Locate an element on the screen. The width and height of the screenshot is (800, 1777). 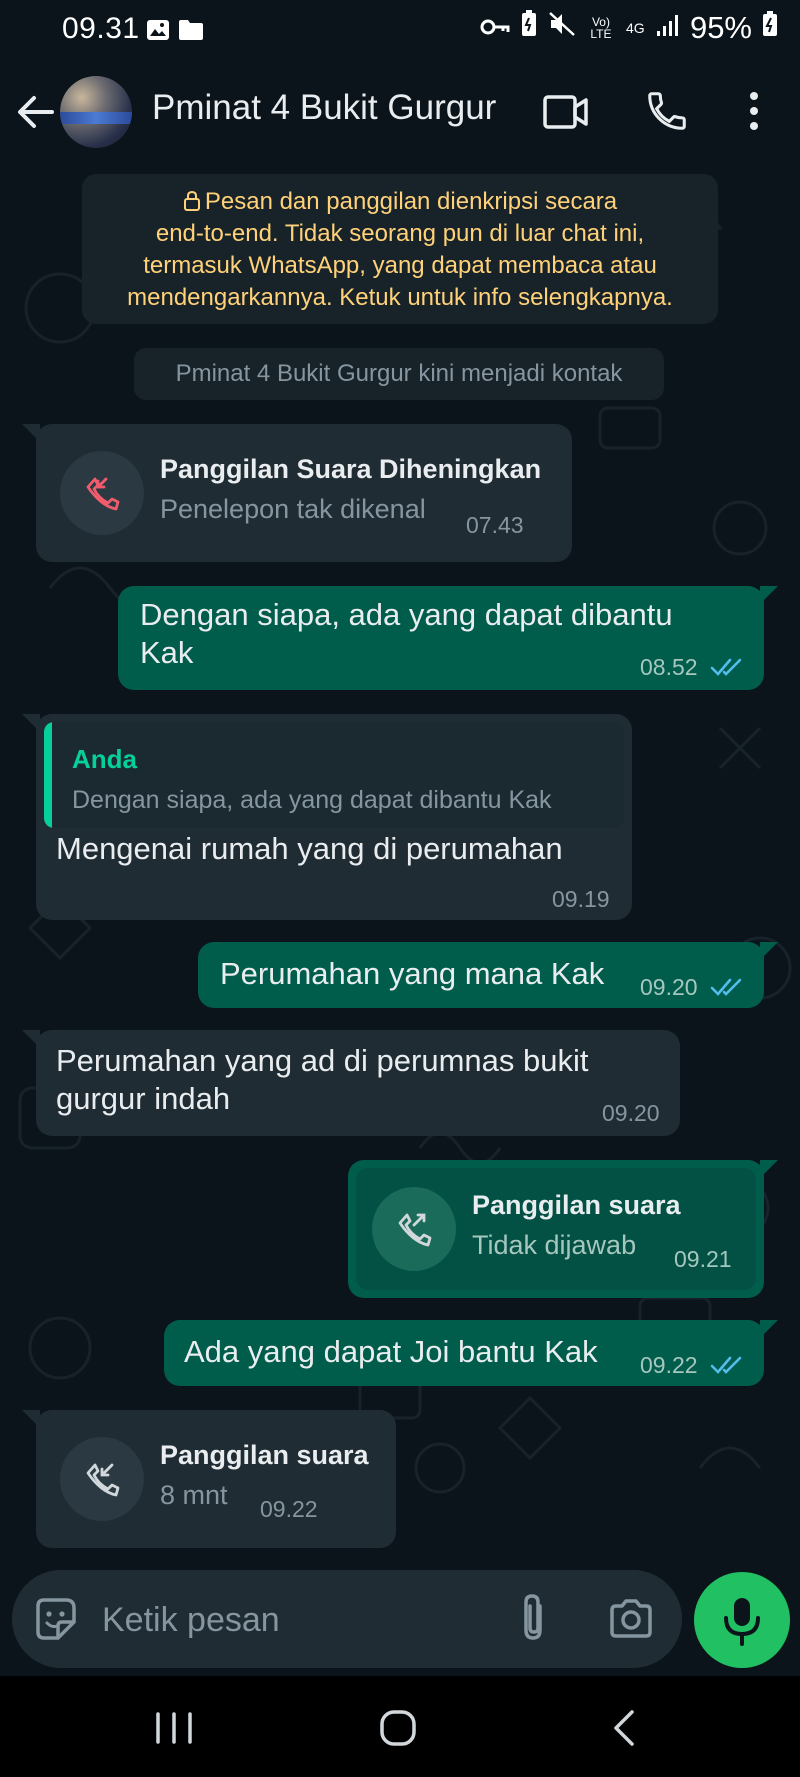
phone-icon is located at coordinates (667, 111).